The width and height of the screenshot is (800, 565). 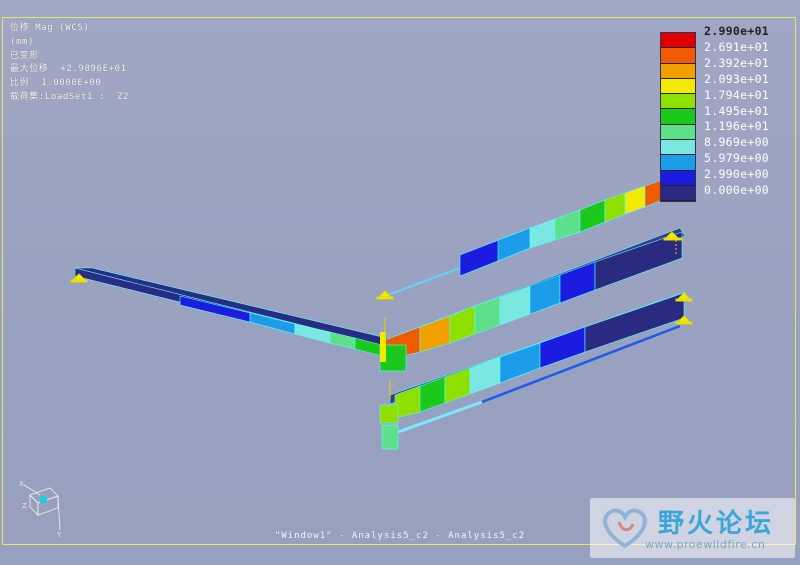 I want to click on legend-label: 1.794e+01, so click(x=737, y=94).